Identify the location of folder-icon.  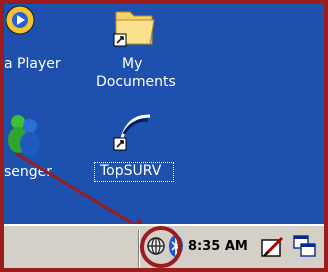
(134, 27).